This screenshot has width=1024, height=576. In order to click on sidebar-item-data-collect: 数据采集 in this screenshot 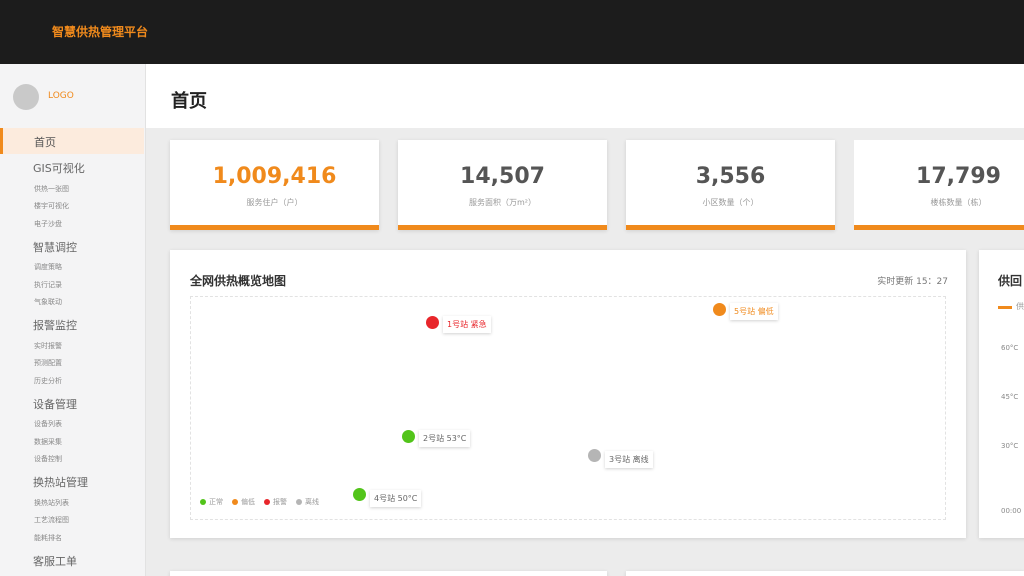, I will do `click(48, 442)`.